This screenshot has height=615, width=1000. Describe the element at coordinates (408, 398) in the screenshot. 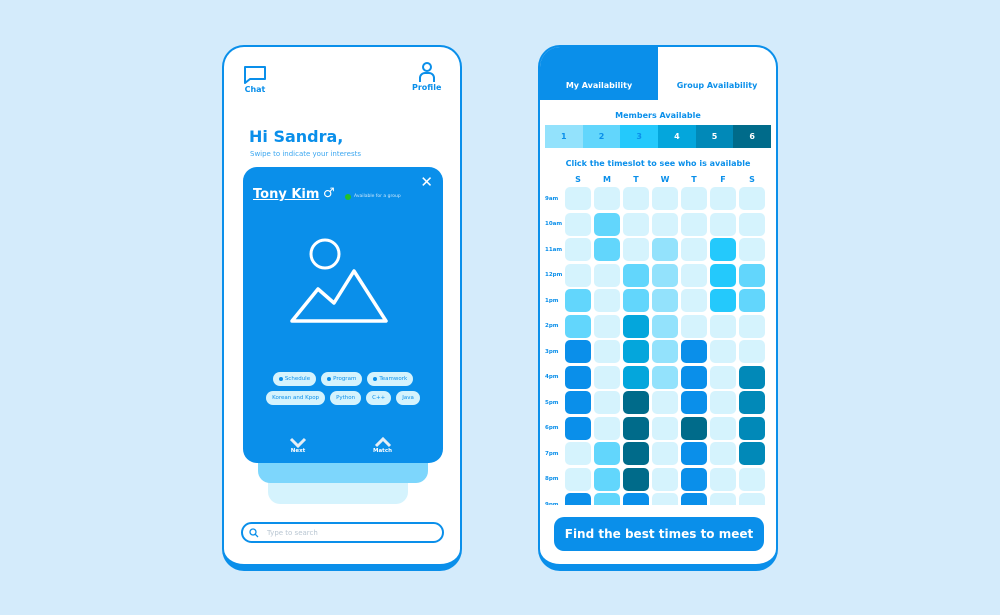

I see `interest-tag: Java` at that location.